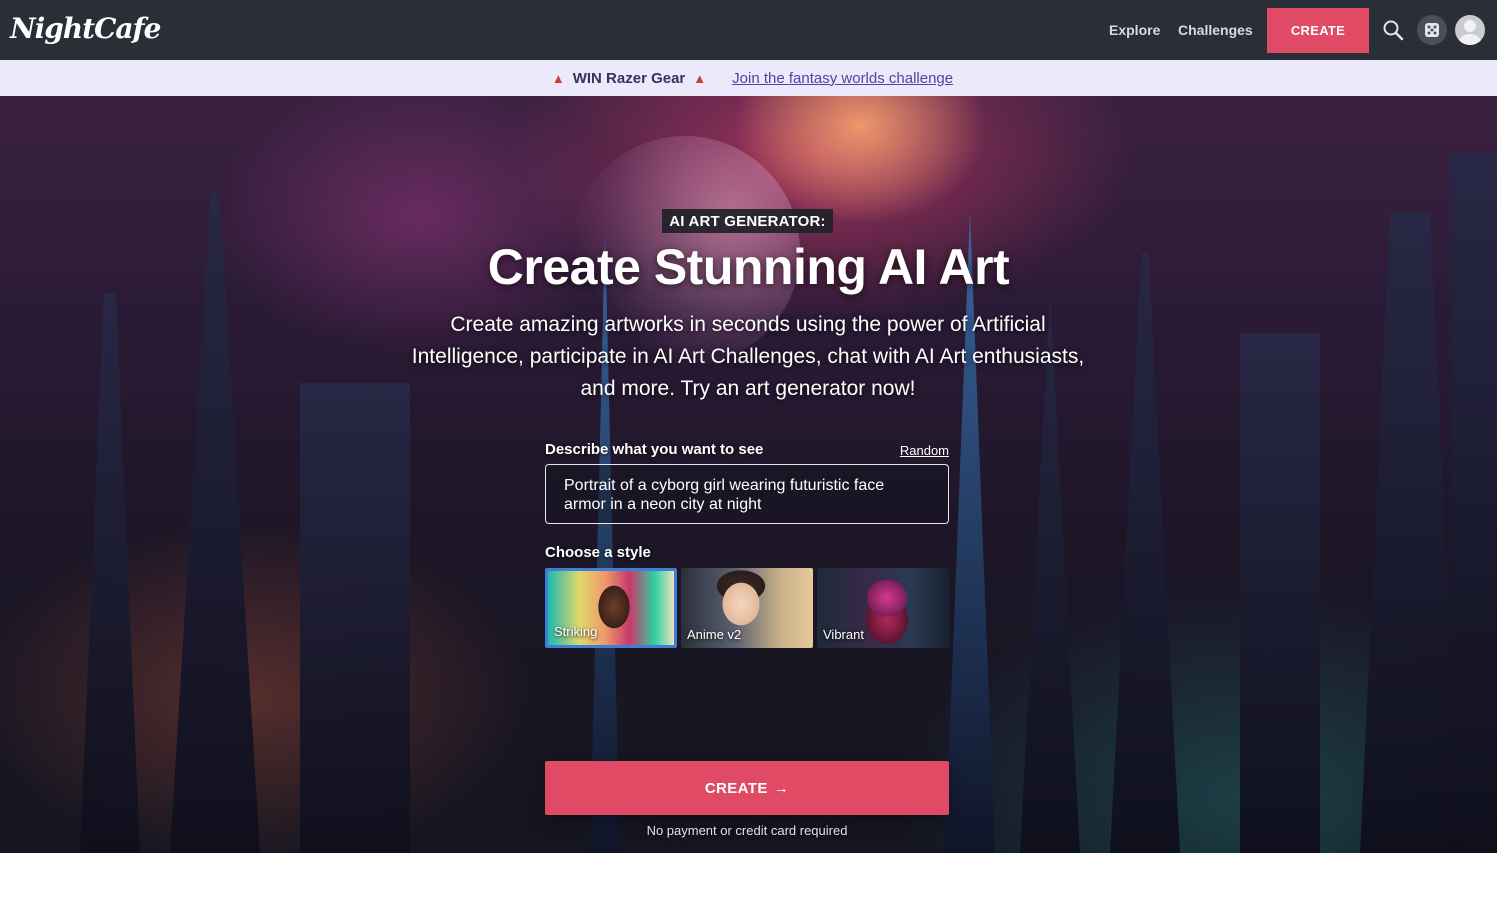 The image size is (1497, 897). What do you see at coordinates (736, 788) in the screenshot?
I see `create-submit-label: CREATE` at bounding box center [736, 788].